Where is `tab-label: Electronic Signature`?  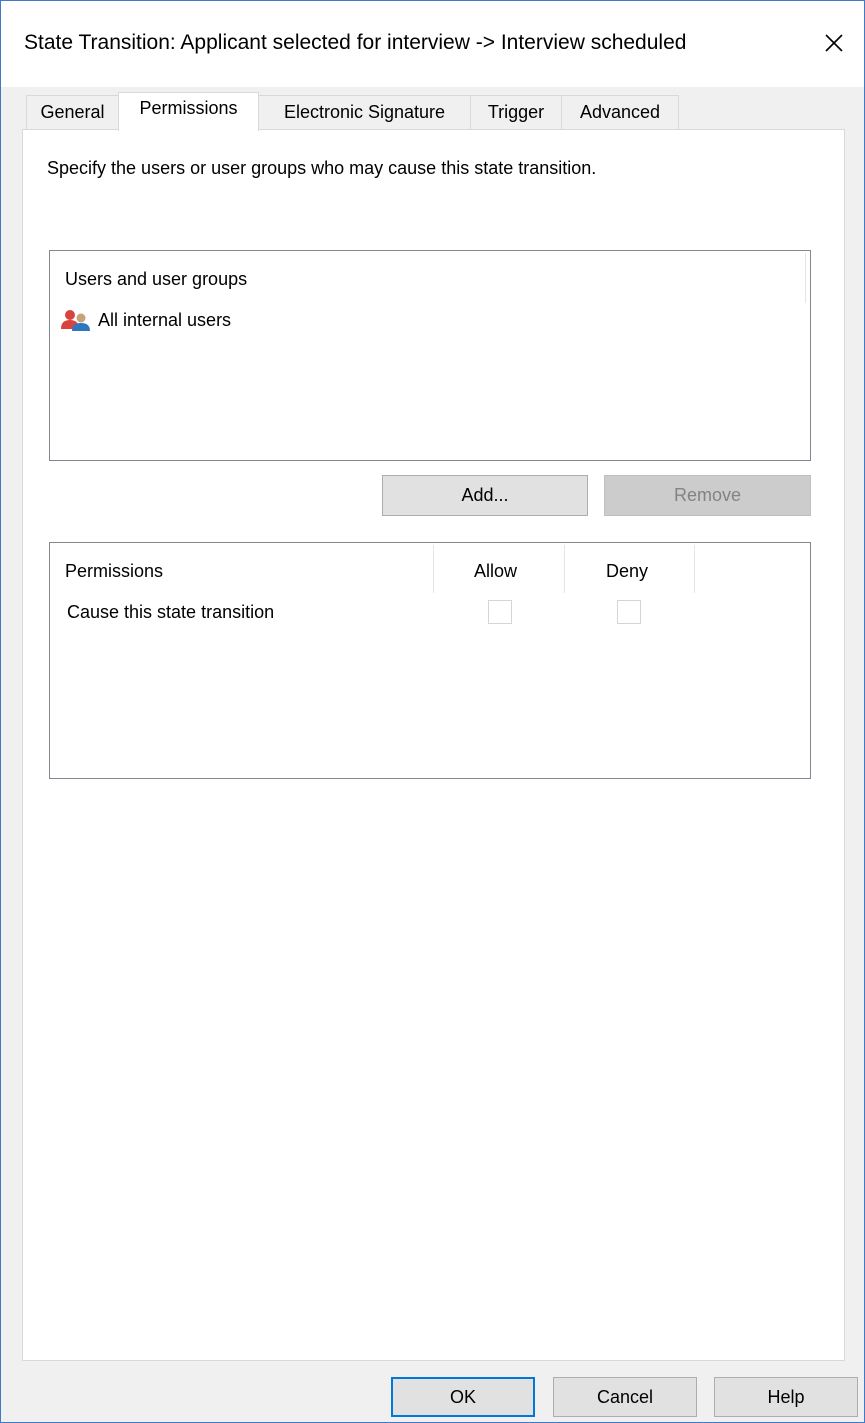
tab-label: Electronic Signature is located at coordinates (364, 112).